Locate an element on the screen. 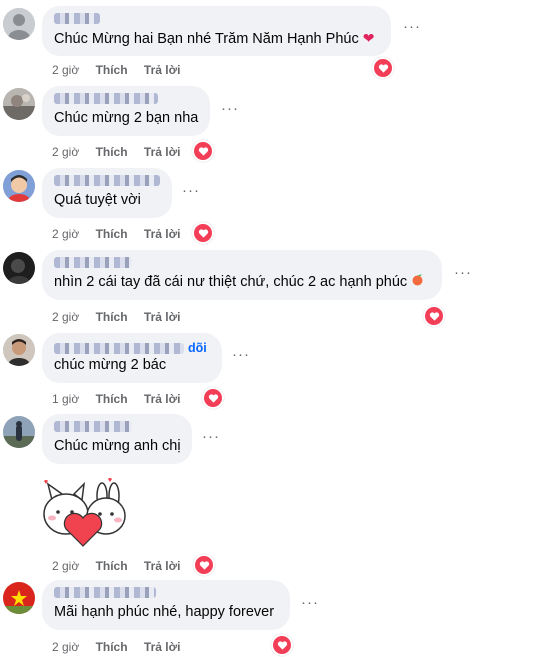  comment-bubble: Mãi hạnh phúc nhé, happy forever is located at coordinates (166, 605).